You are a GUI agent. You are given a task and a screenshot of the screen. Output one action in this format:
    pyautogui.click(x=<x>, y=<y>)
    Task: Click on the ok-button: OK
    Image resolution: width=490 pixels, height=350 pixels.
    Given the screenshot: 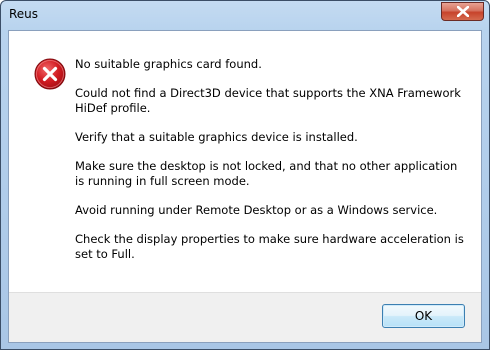 What is the action you would take?
    pyautogui.click(x=423, y=316)
    